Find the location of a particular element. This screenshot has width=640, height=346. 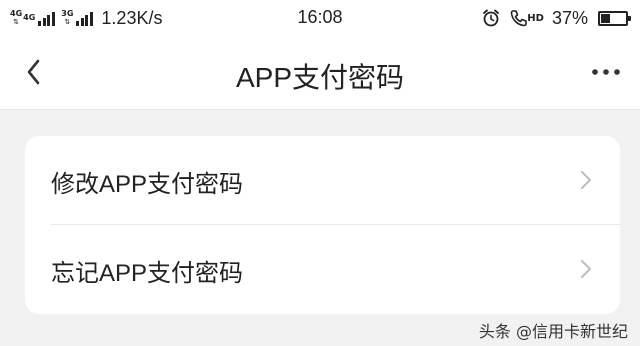

battery-icon is located at coordinates (614, 18).